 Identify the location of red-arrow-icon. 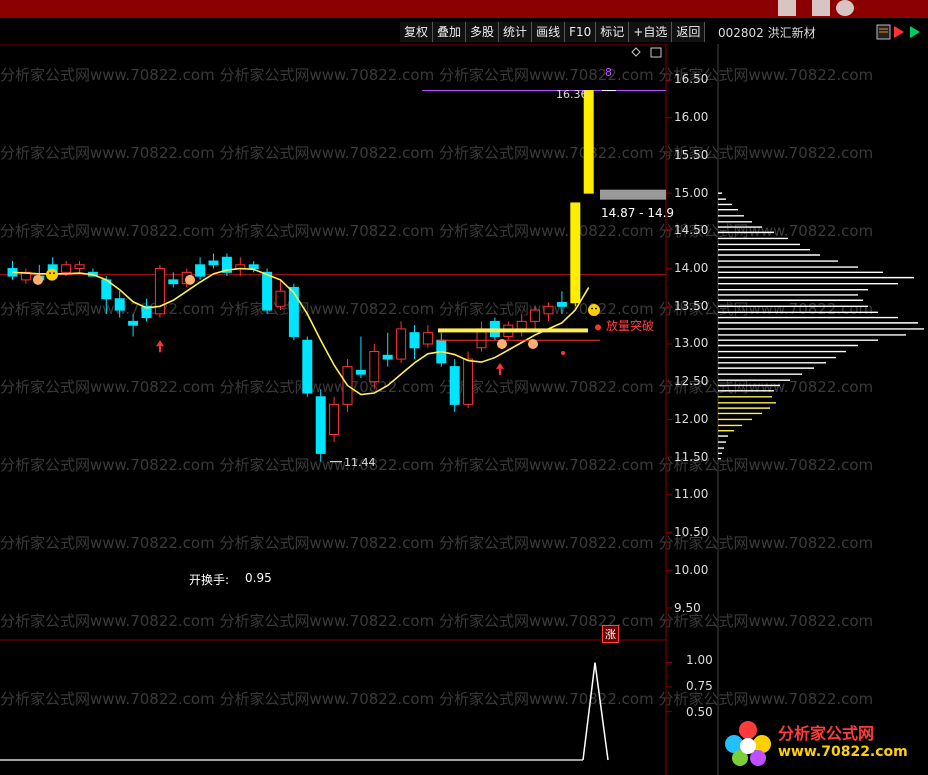
(899, 32).